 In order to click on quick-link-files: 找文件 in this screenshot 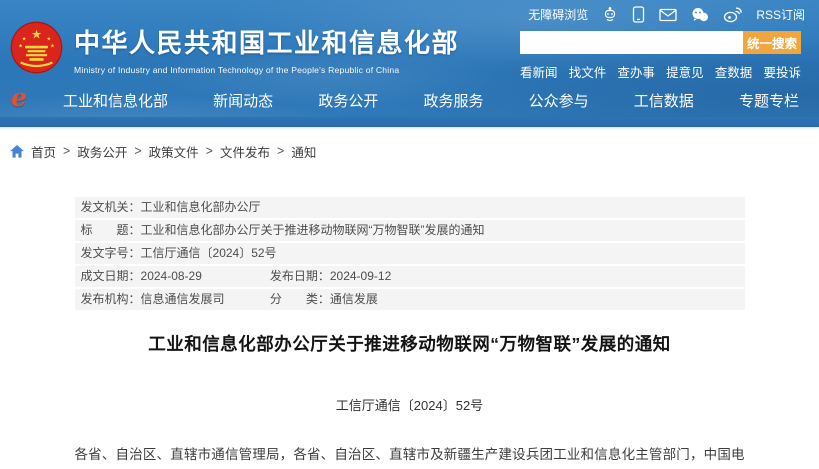, I will do `click(588, 71)`.